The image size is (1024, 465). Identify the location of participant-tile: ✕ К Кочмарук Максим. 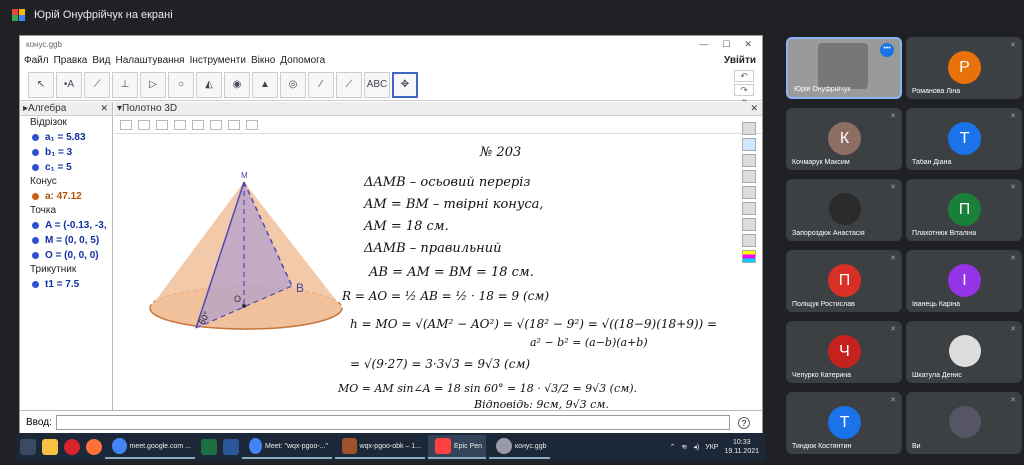
(844, 139).